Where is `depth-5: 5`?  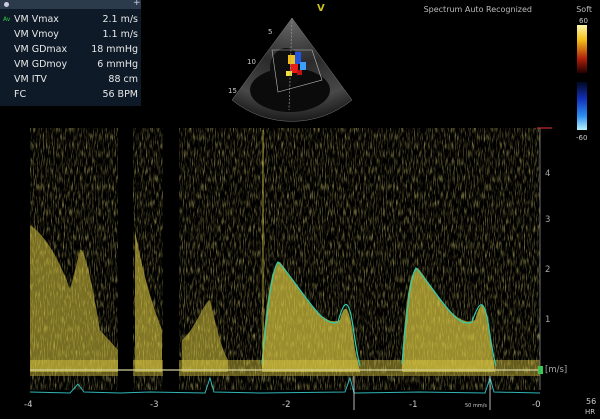
depth-5: 5 is located at coordinates (270, 32).